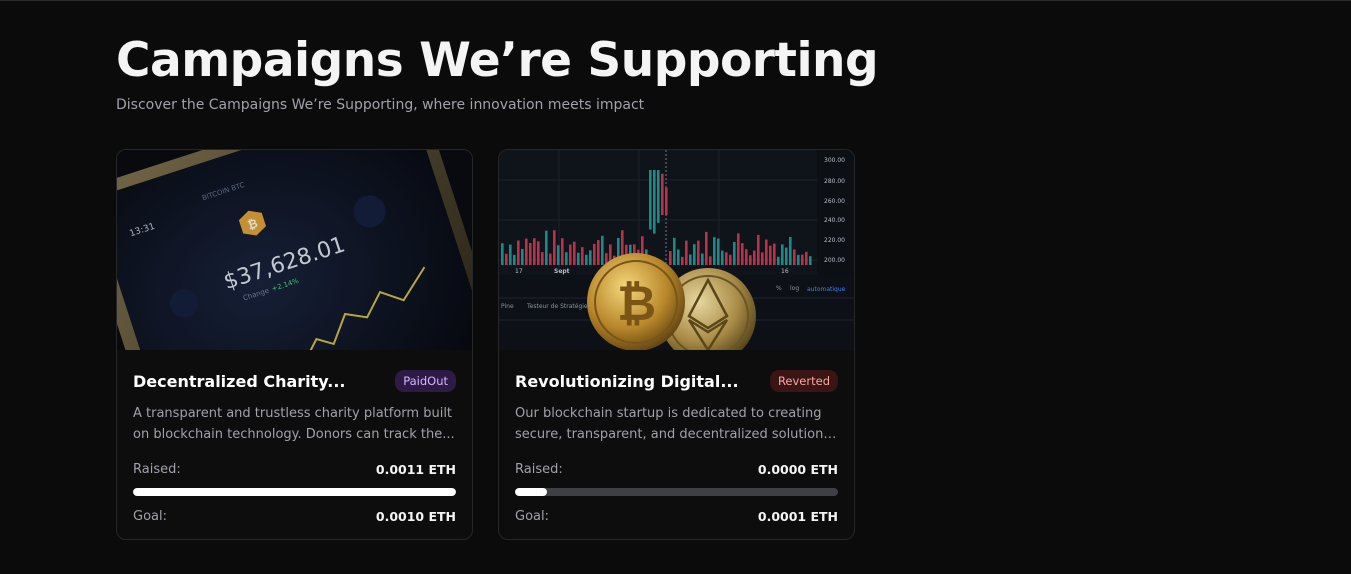 The width and height of the screenshot is (1351, 574). Describe the element at coordinates (507, 306) in the screenshot. I see `svg-text: Pine` at that location.